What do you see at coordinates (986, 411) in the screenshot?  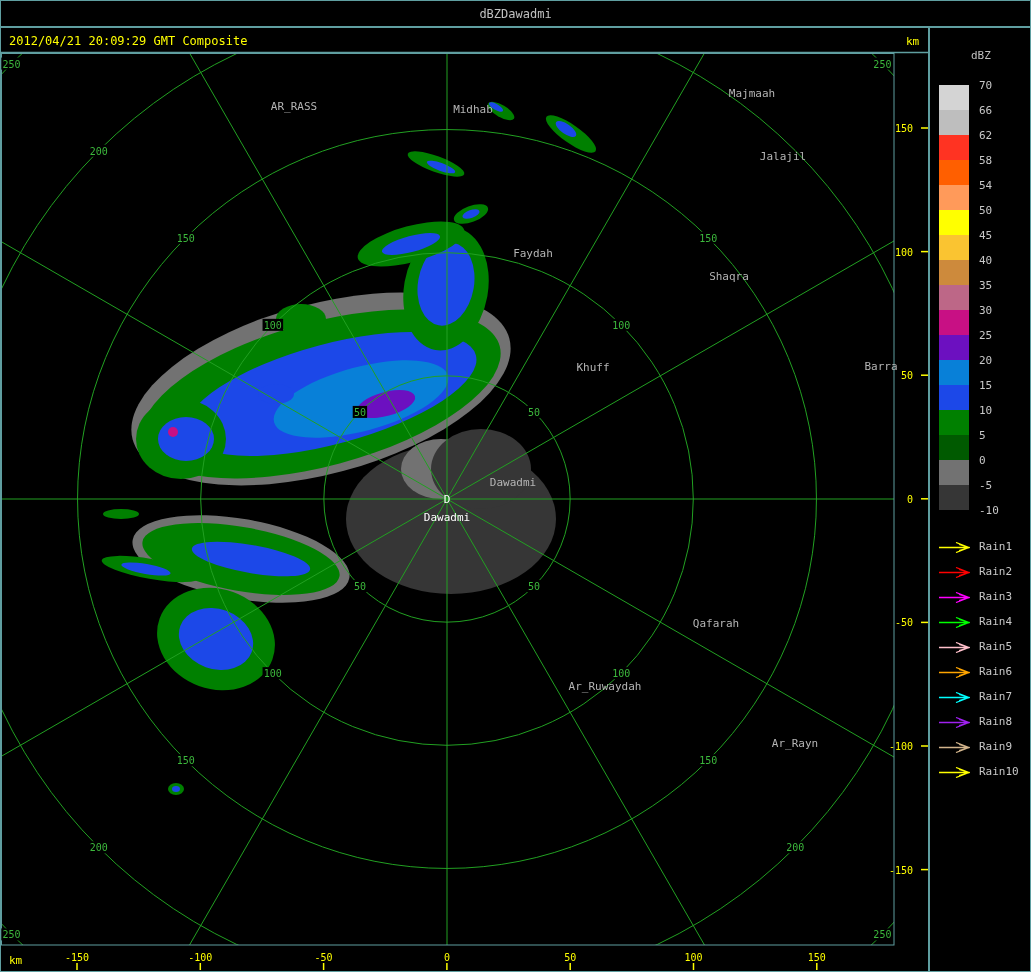 I see `scale-label: 10` at bounding box center [986, 411].